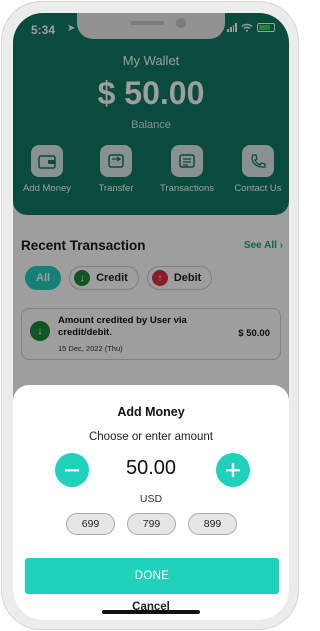  I want to click on amount-presets: 699 799 899, so click(151, 524).